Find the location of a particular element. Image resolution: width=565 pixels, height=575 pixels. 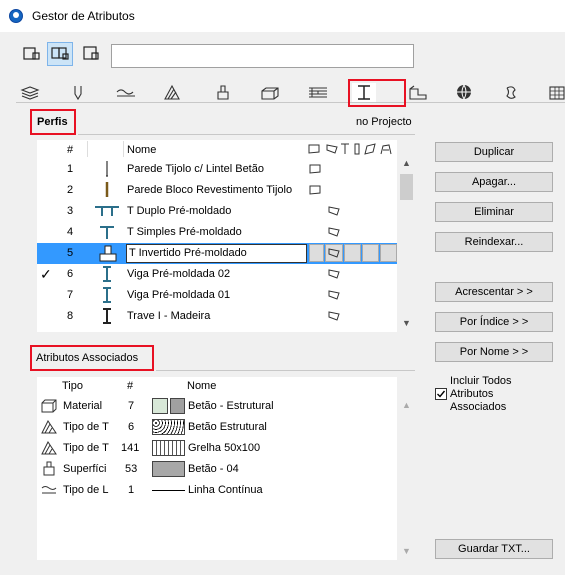

duplicar-button: Duplicar is located at coordinates (494, 152).